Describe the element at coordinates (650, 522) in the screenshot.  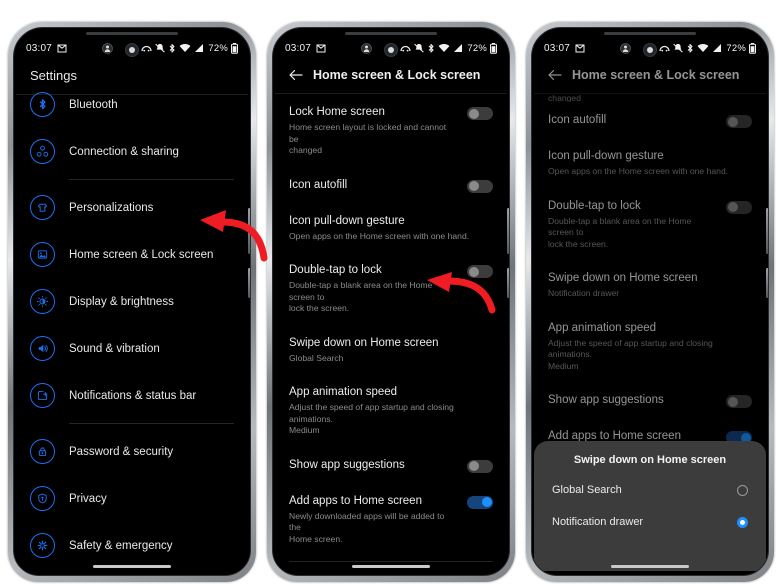
I see `dialog-option-notification-drawer: Notification drawer` at that location.